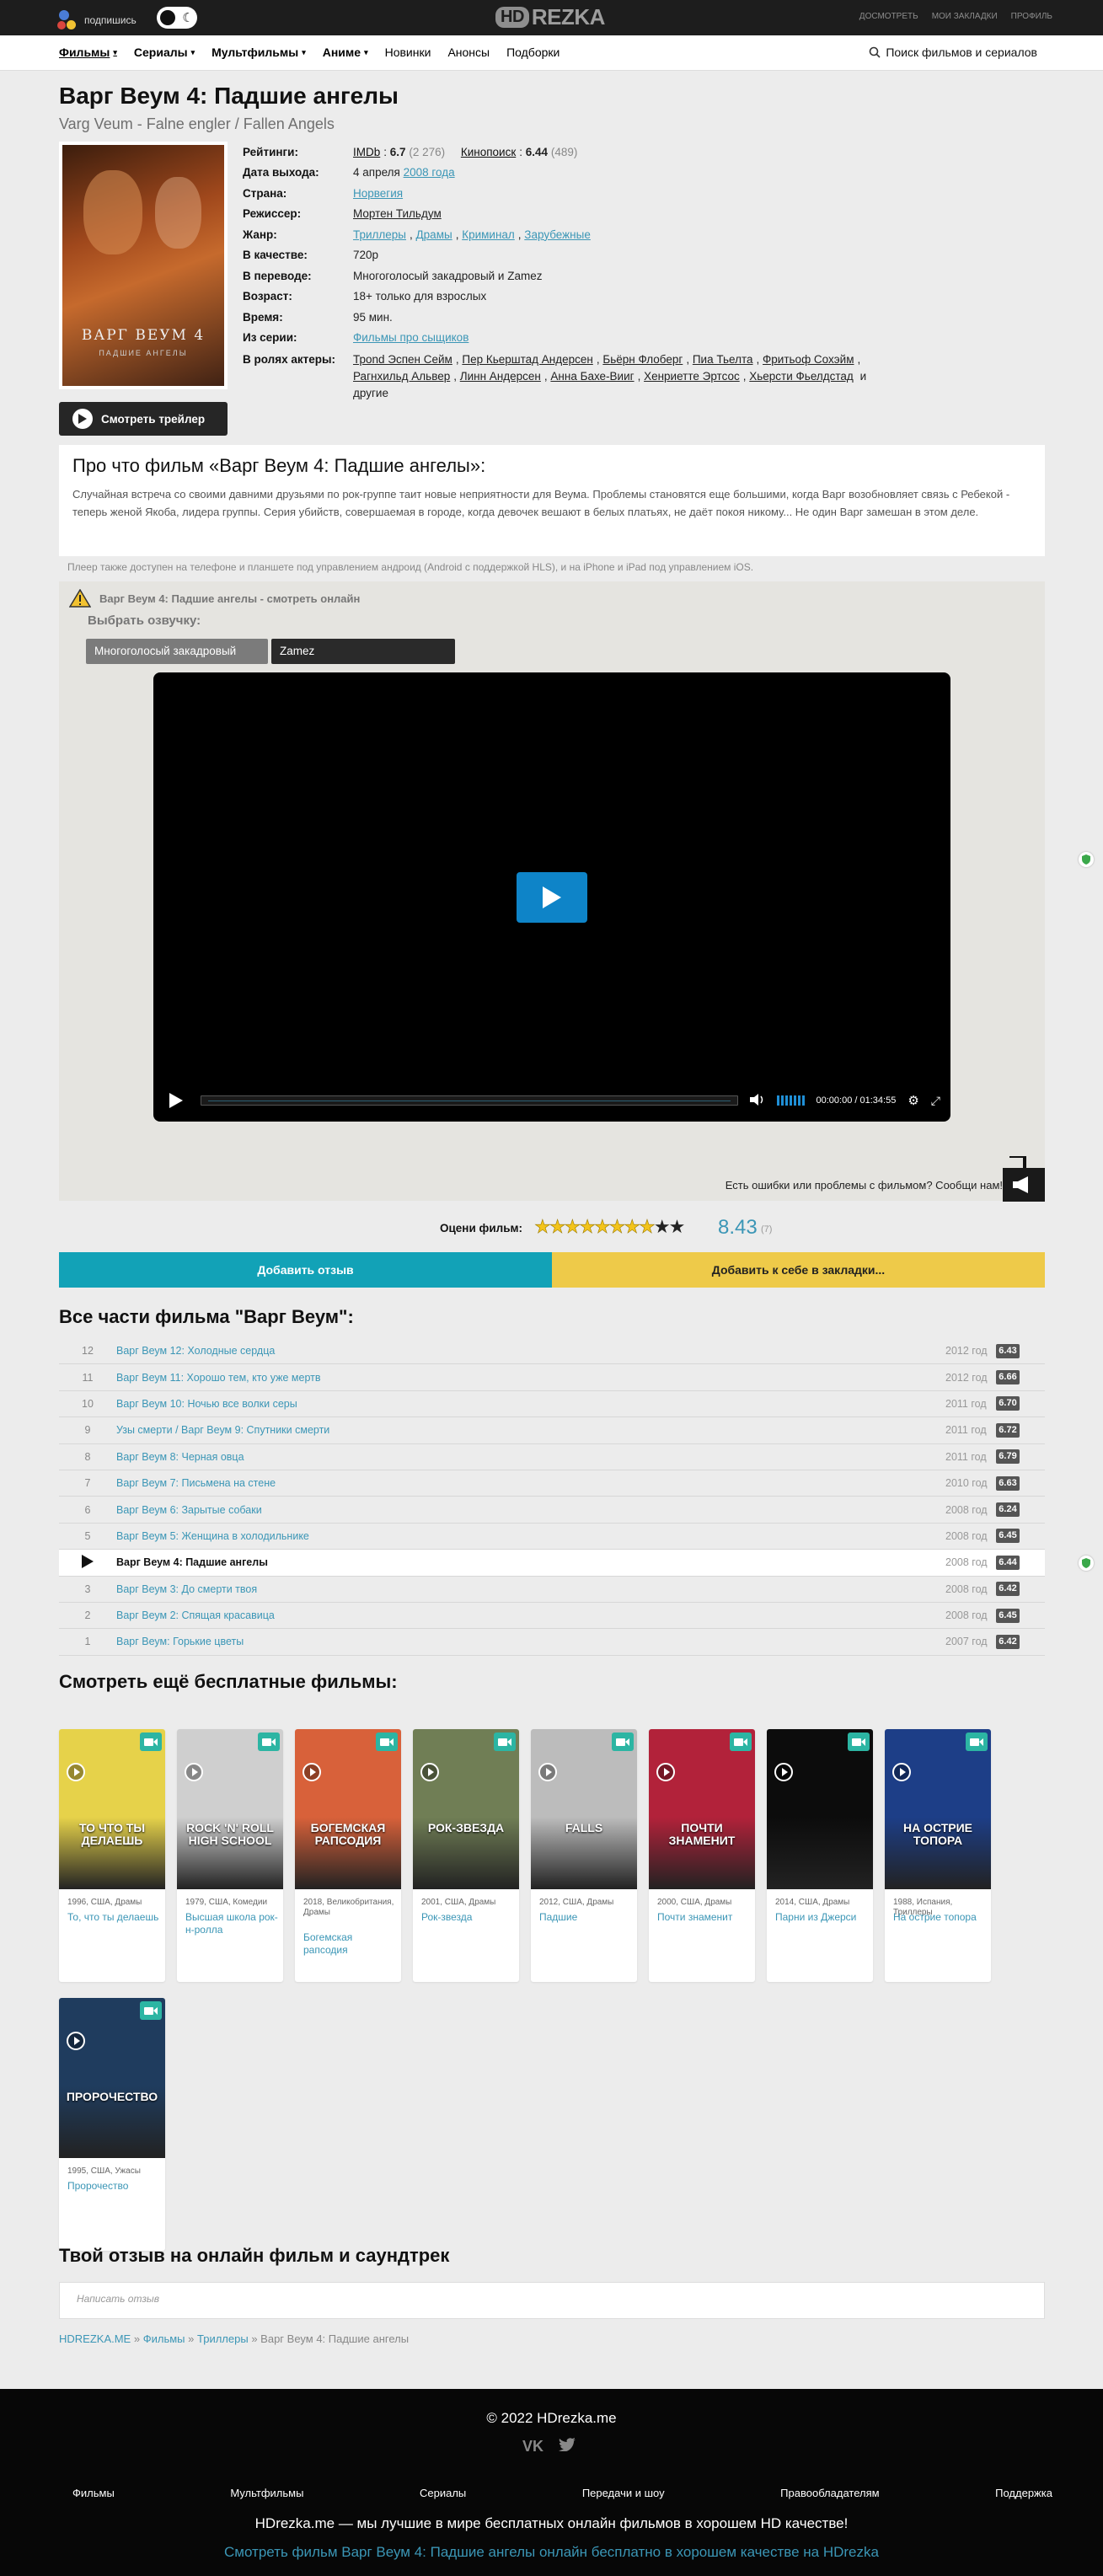 Image resolution: width=1103 pixels, height=2576 pixels. Describe the element at coordinates (530, 1404) in the screenshot. I see `part-name: Варг Веум 10: Ночью все волки серы` at that location.